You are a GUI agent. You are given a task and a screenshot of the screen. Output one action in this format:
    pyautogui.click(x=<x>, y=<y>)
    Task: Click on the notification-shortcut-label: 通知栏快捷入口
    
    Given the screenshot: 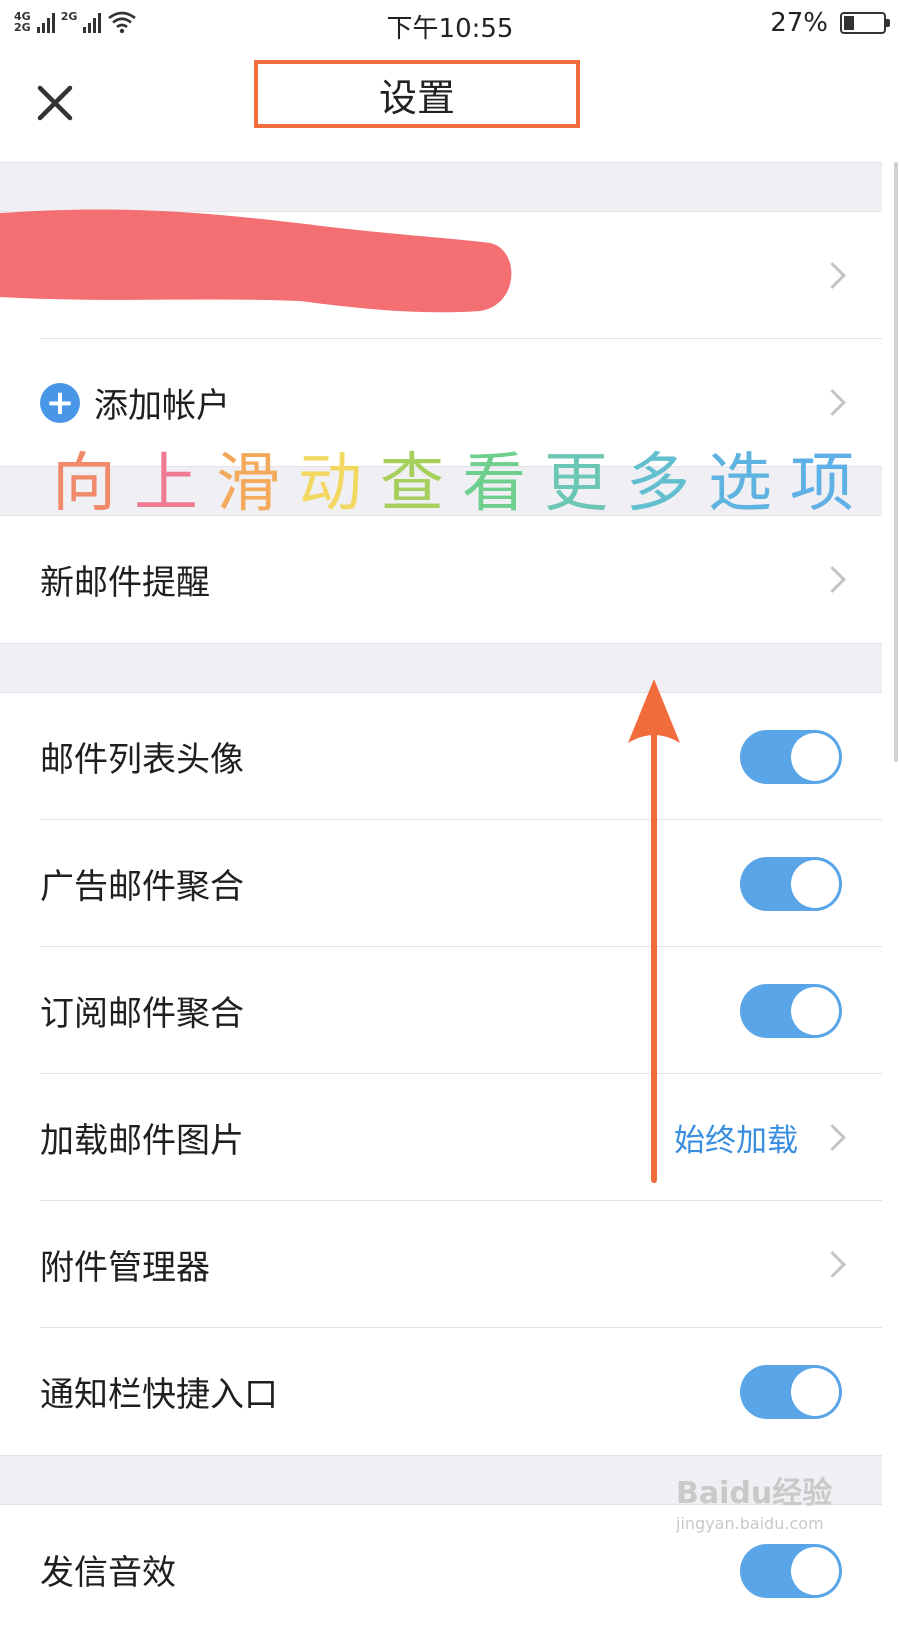 What is the action you would take?
    pyautogui.click(x=159, y=1395)
    